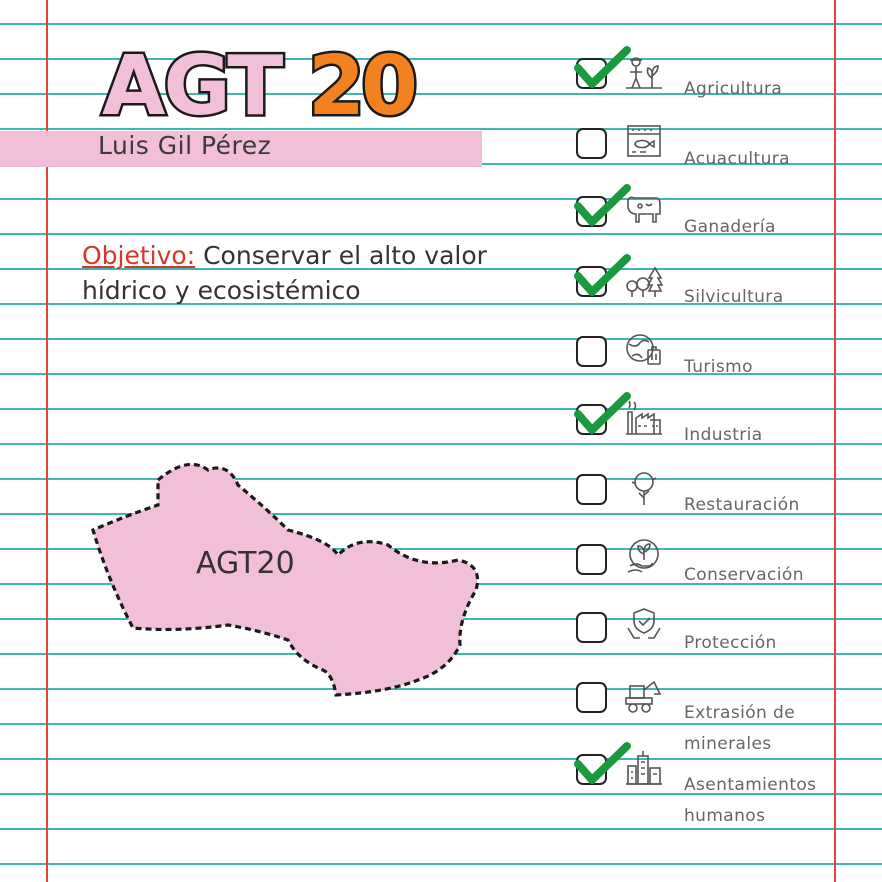 The image size is (882, 882). Describe the element at coordinates (737, 159) in the screenshot. I see `sector-label: Acuacultura` at that location.